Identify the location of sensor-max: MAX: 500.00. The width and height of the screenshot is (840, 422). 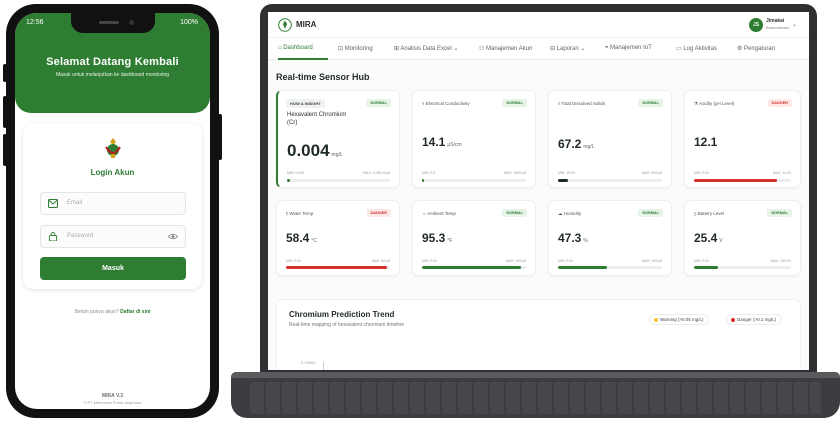
(651, 173).